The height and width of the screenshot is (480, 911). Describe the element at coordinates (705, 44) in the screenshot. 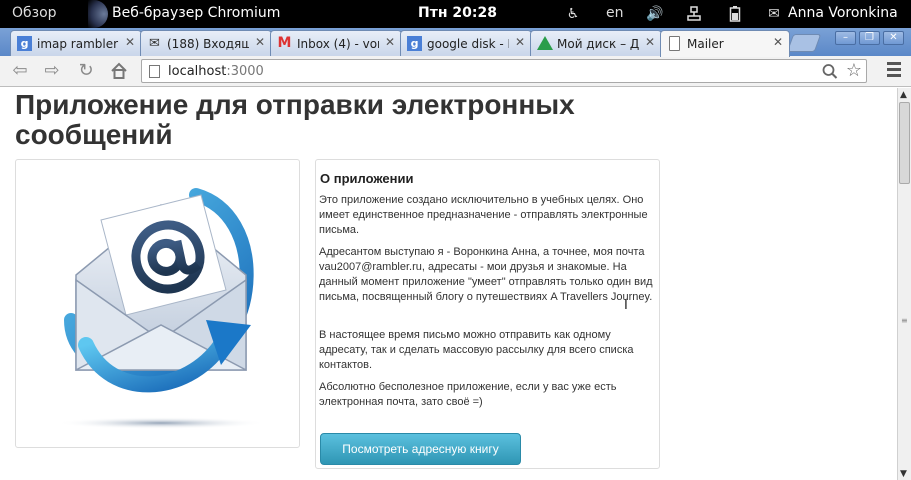

I see `tab-title: Mailer` at that location.